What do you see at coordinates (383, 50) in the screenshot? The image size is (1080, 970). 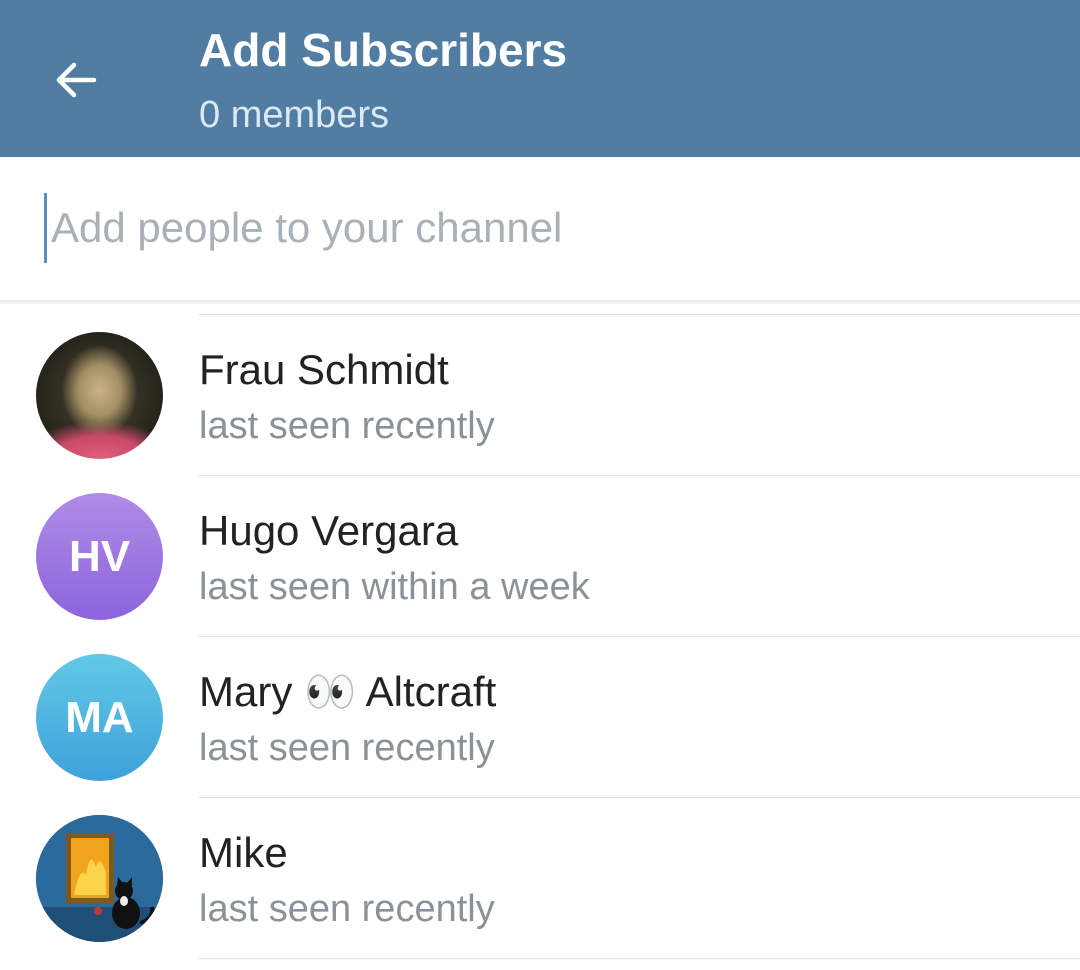 I see `page-title: Add Subscribers` at bounding box center [383, 50].